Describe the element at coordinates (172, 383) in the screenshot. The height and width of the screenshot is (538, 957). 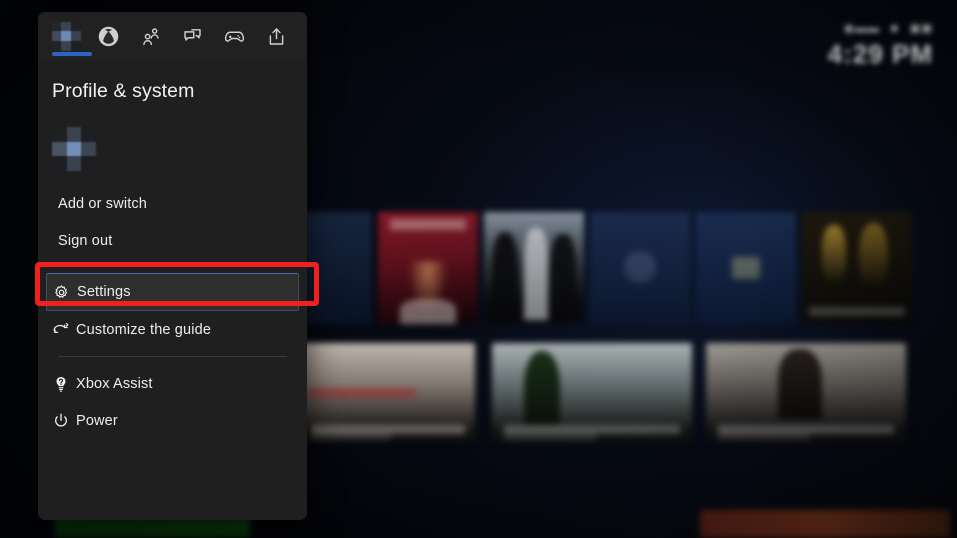
I see `menu-item-xbox-assist: Xbox Assist` at that location.